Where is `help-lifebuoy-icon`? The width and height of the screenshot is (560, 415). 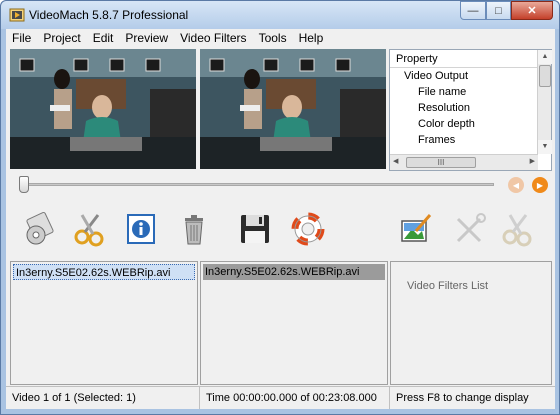 help-lifebuoy-icon is located at coordinates (308, 229).